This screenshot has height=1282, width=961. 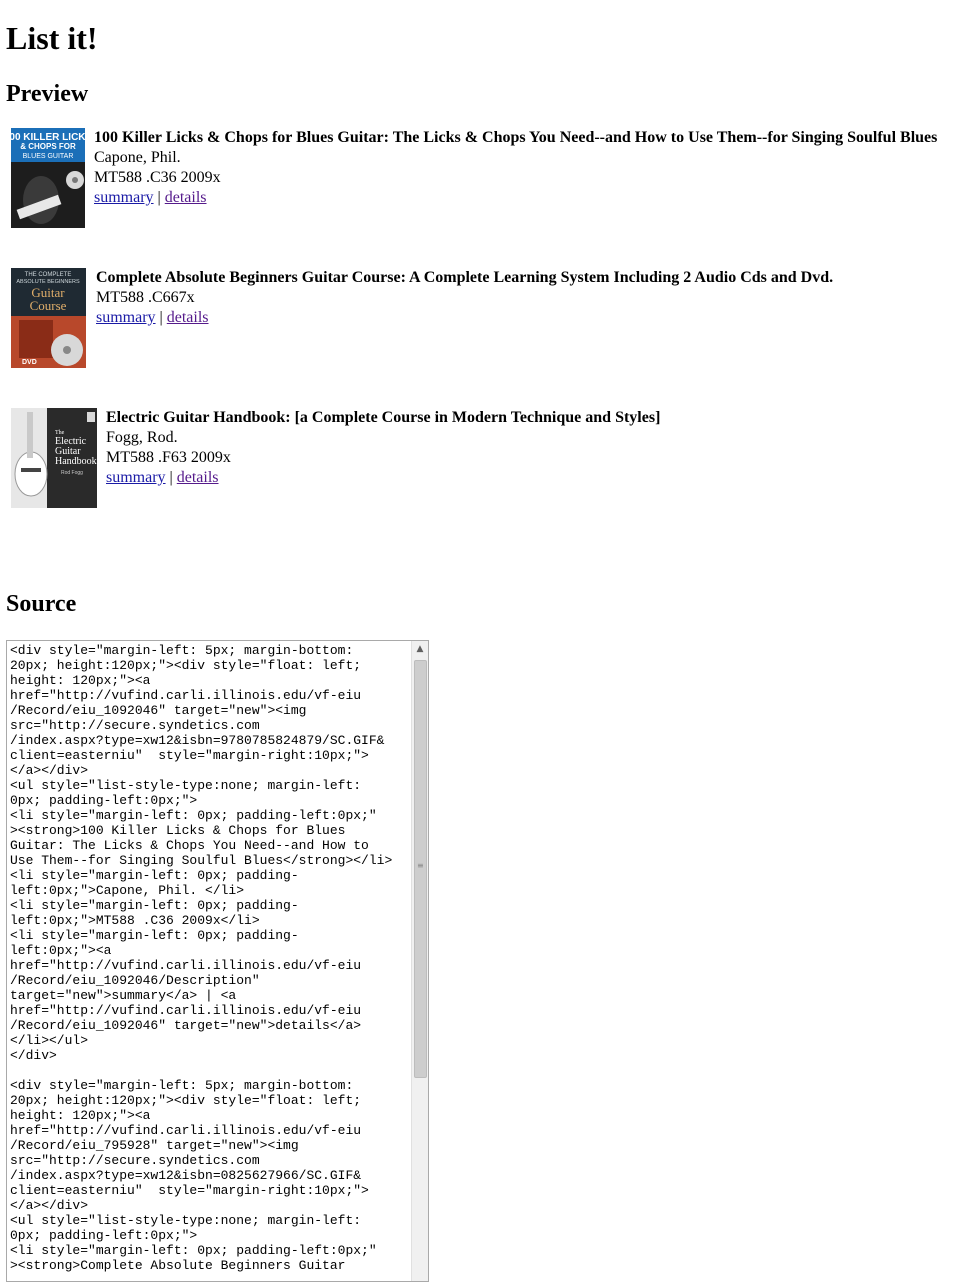 I want to click on preview-heading: Preview, so click(x=47, y=94).